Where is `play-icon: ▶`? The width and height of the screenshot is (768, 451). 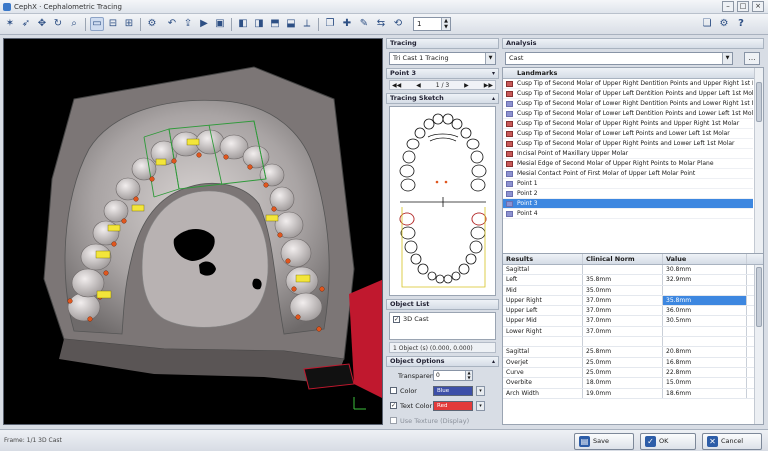 play-icon: ▶ is located at coordinates (204, 24).